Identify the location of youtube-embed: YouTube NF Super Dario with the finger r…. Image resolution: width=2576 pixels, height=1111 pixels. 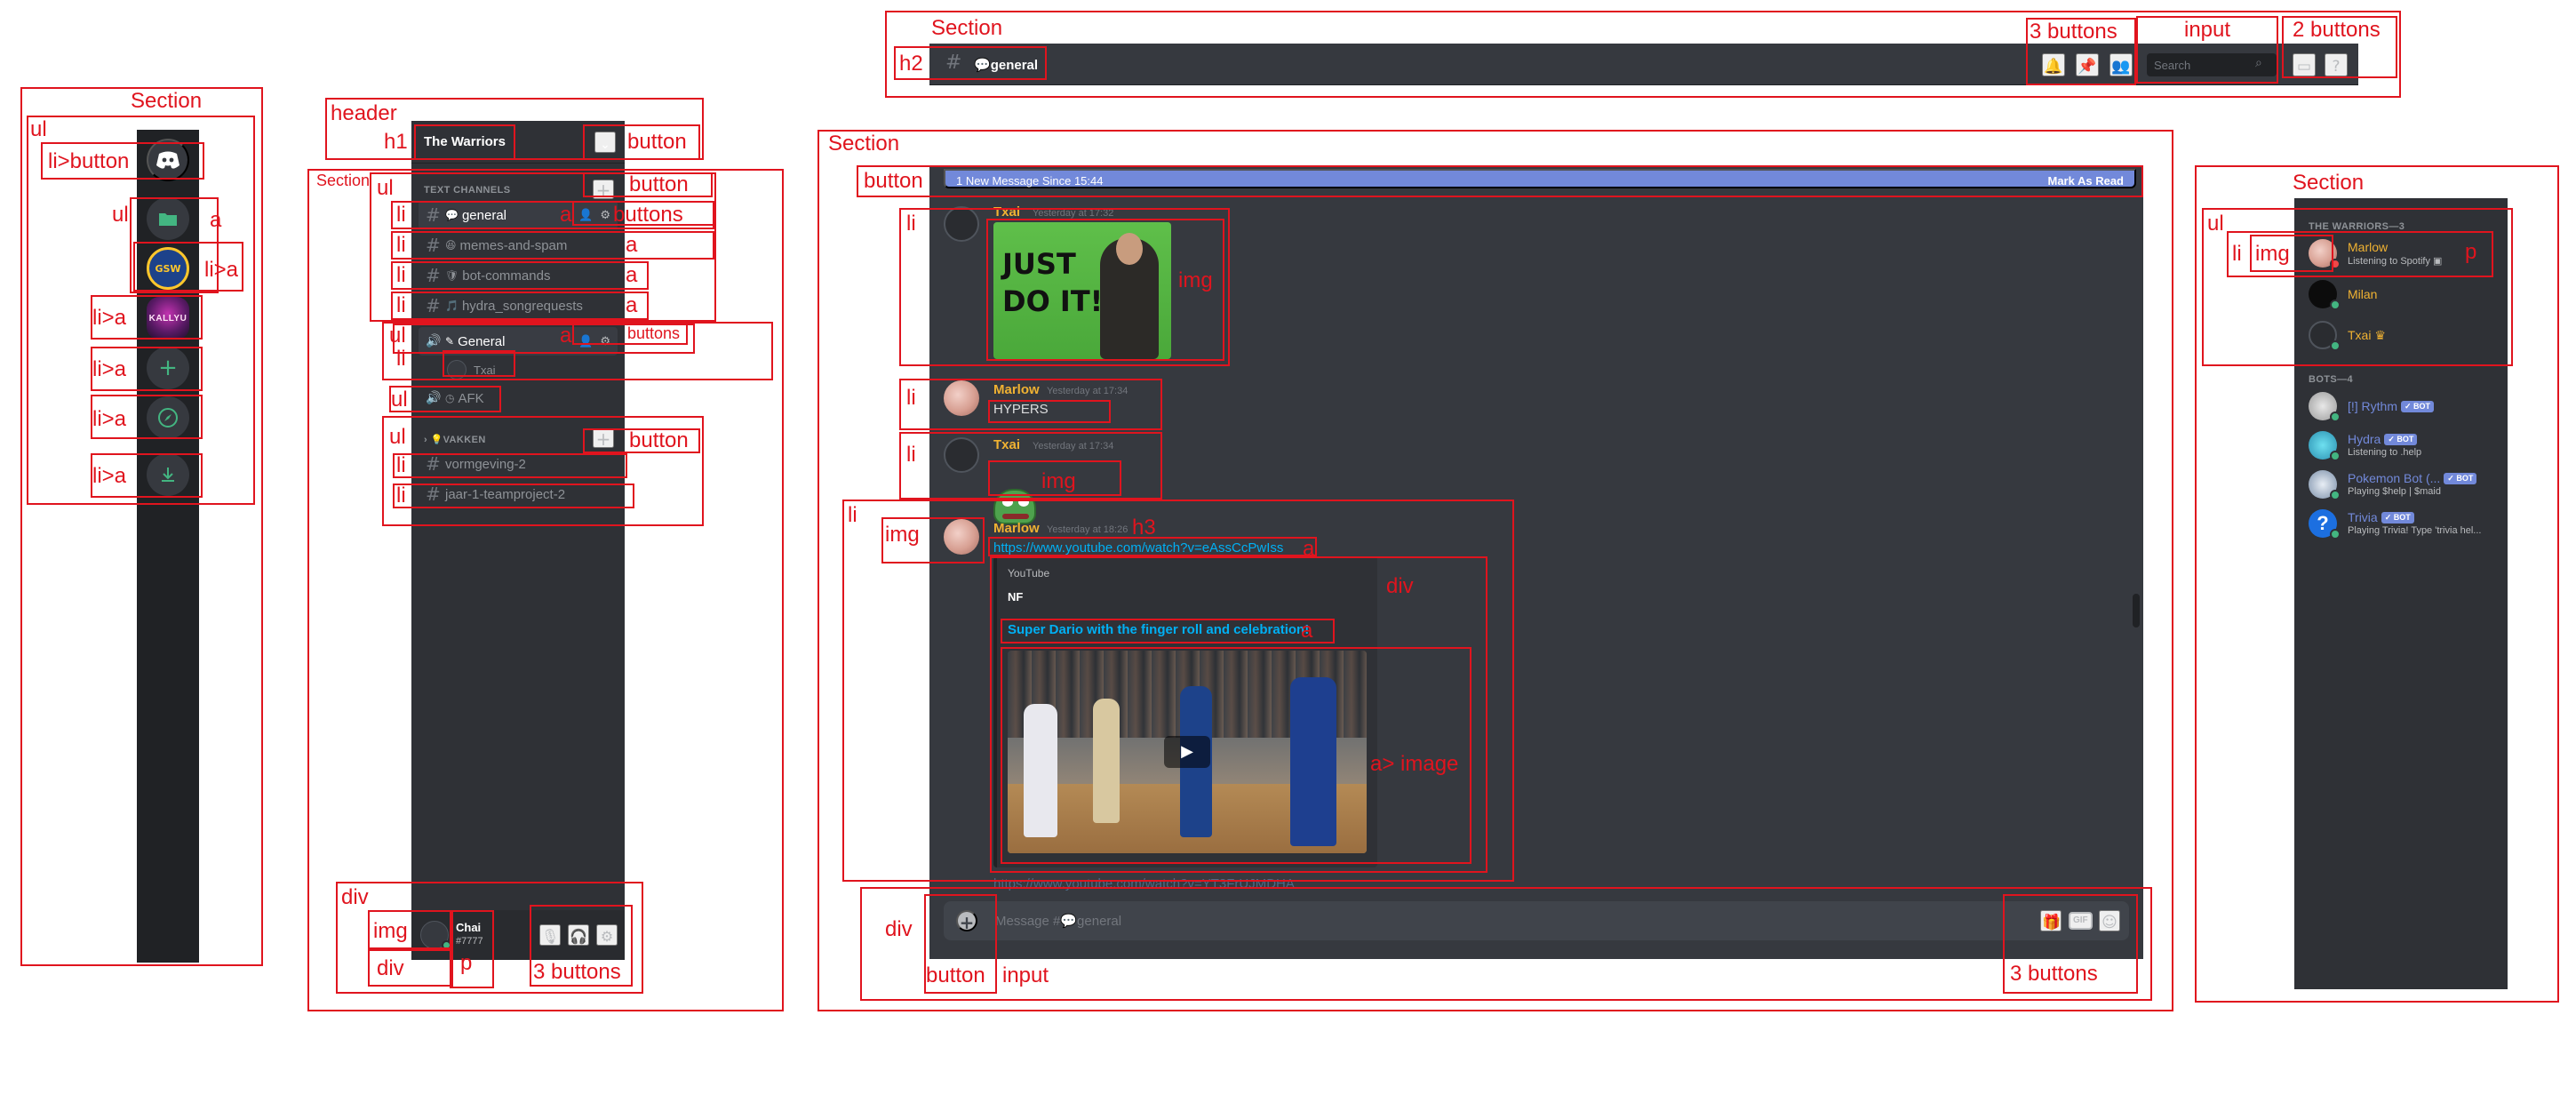
(1185, 711).